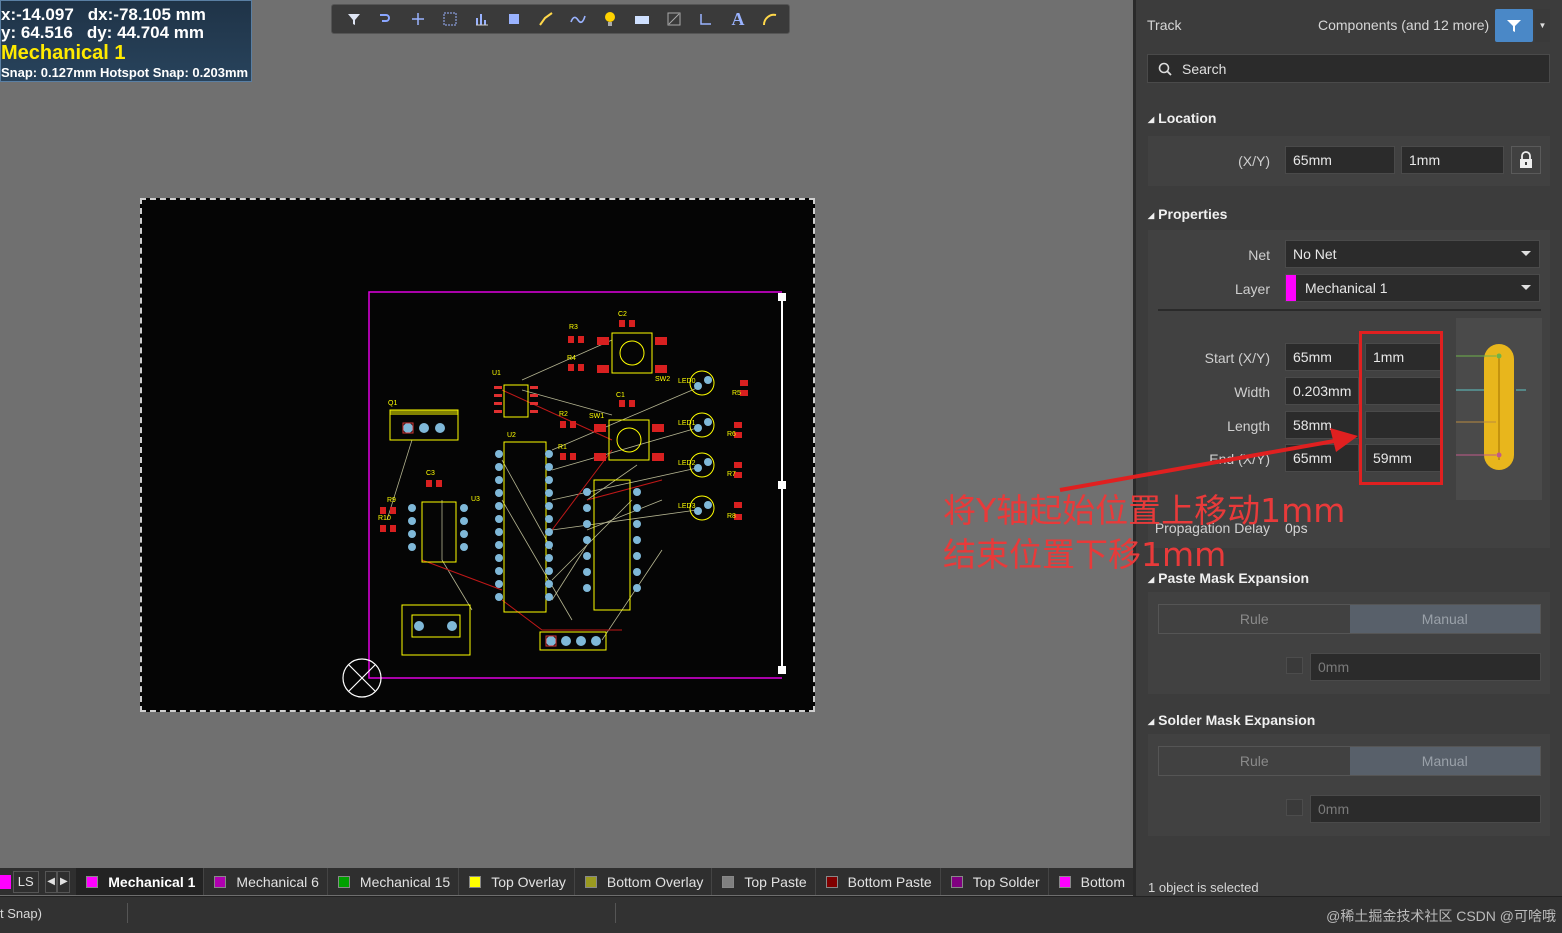 The height and width of the screenshot is (933, 1562). I want to click on annotation-line-1: 将Y轴起始位置上移动1mm, so click(1144, 510).